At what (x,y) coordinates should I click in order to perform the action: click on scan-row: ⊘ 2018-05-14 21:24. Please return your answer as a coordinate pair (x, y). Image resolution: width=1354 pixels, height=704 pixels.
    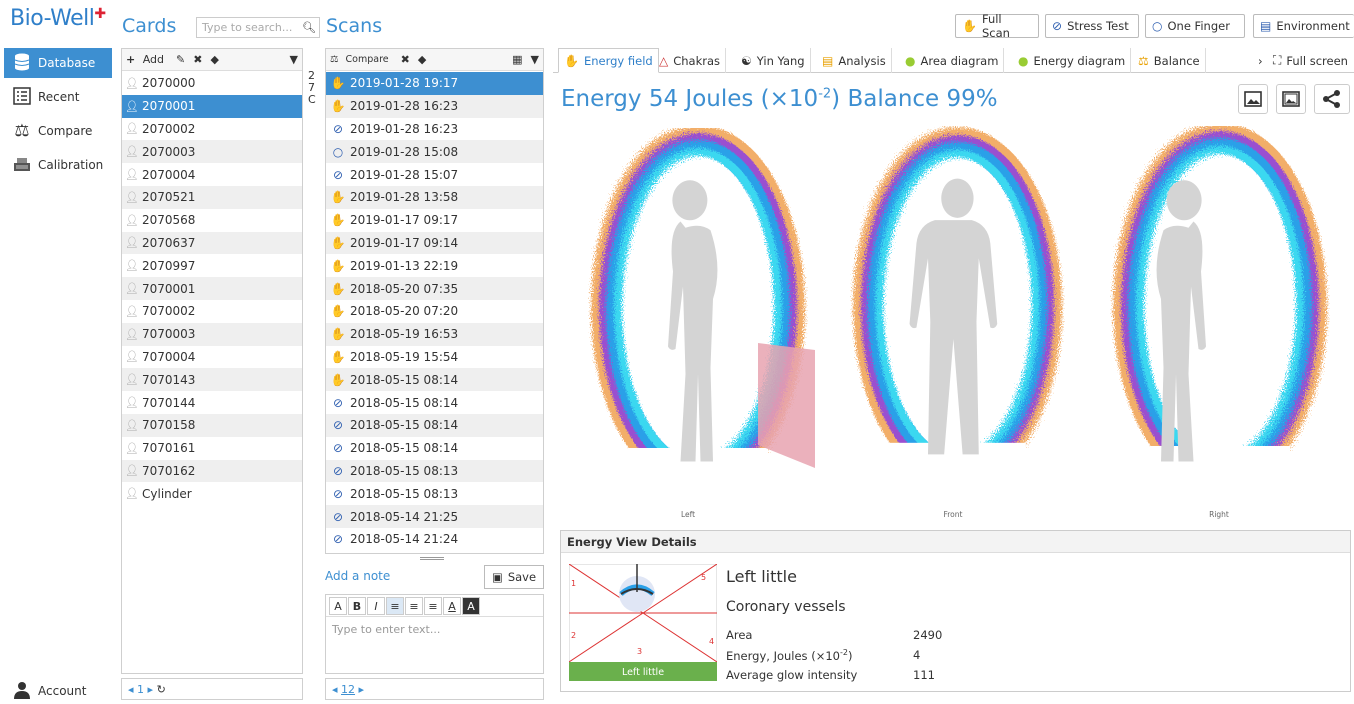
    Looking at the image, I should click on (434, 539).